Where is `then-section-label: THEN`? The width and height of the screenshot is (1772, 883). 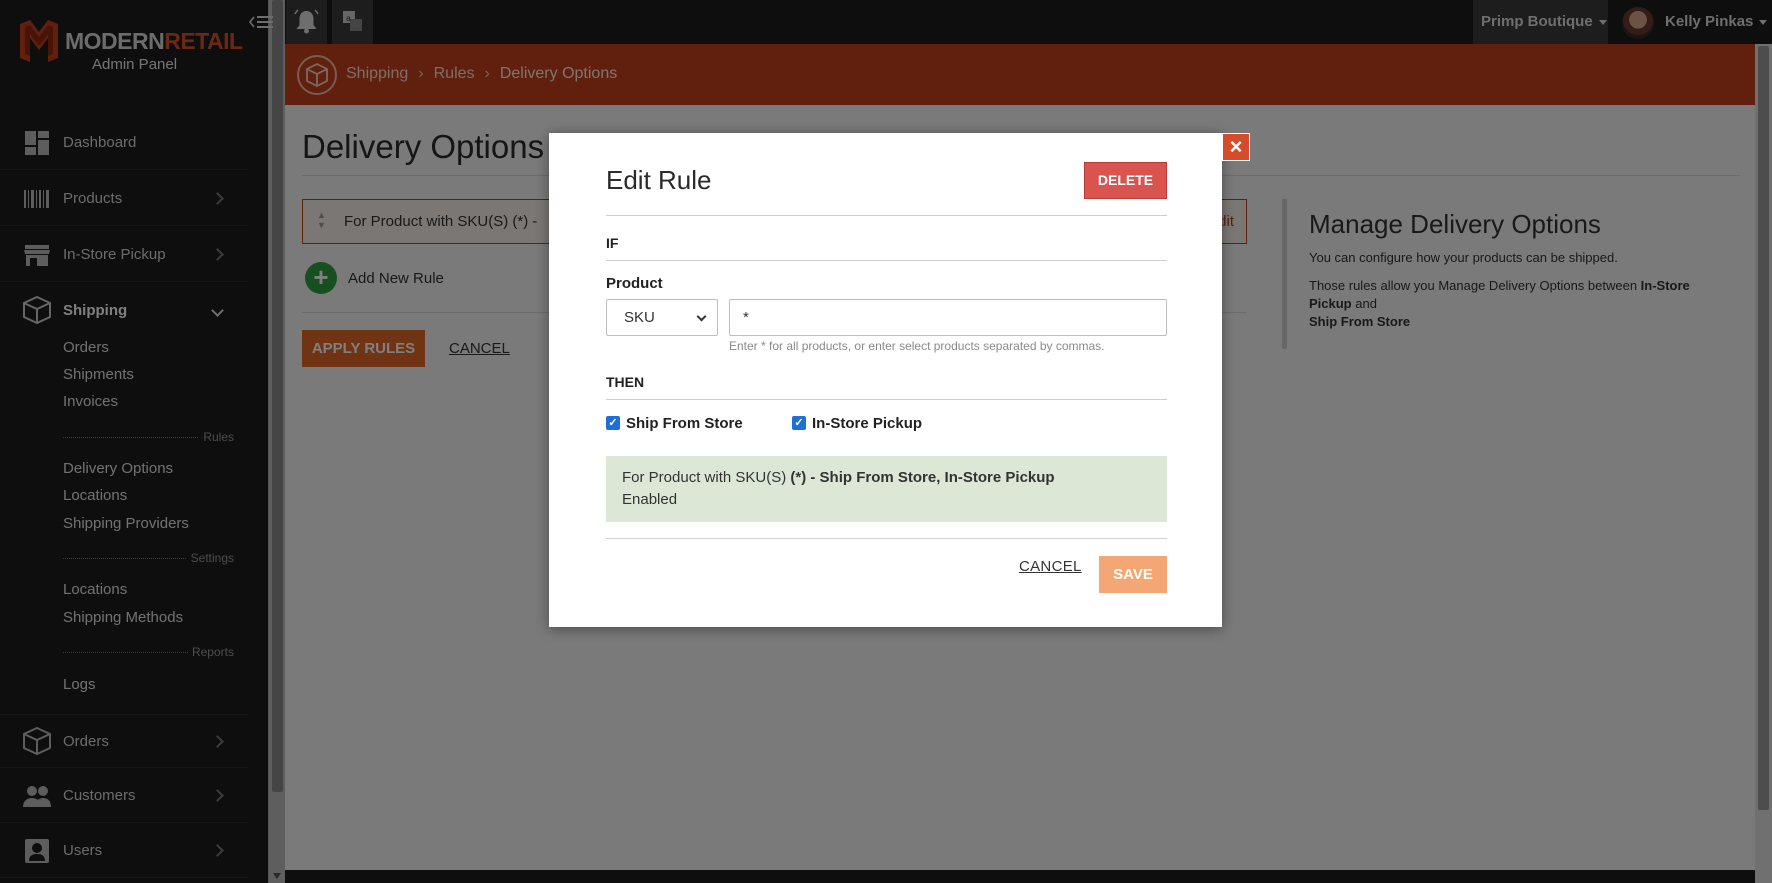 then-section-label: THEN is located at coordinates (625, 382).